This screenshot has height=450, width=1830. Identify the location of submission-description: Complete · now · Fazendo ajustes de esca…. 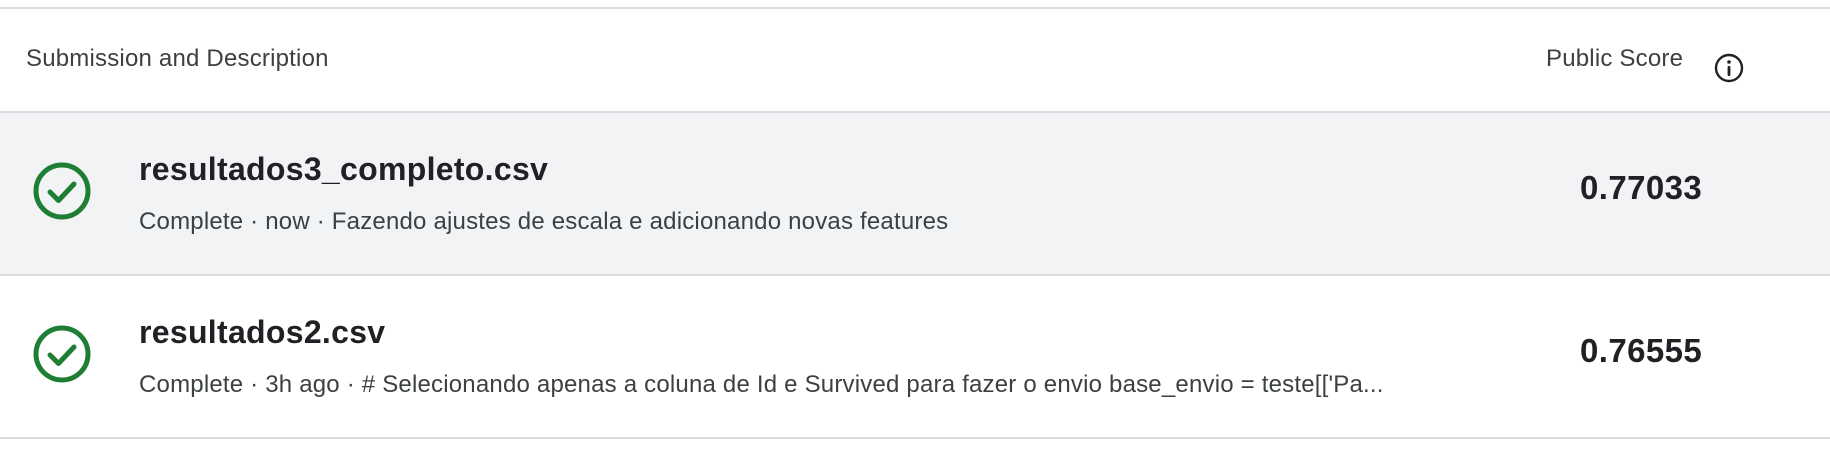
(544, 221).